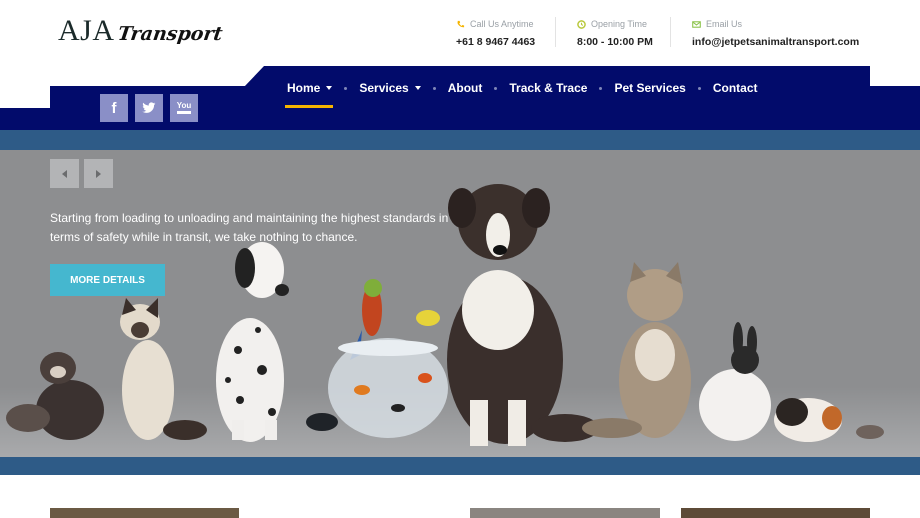 The image size is (920, 518). I want to click on chevron-right-icon, so click(98, 173).